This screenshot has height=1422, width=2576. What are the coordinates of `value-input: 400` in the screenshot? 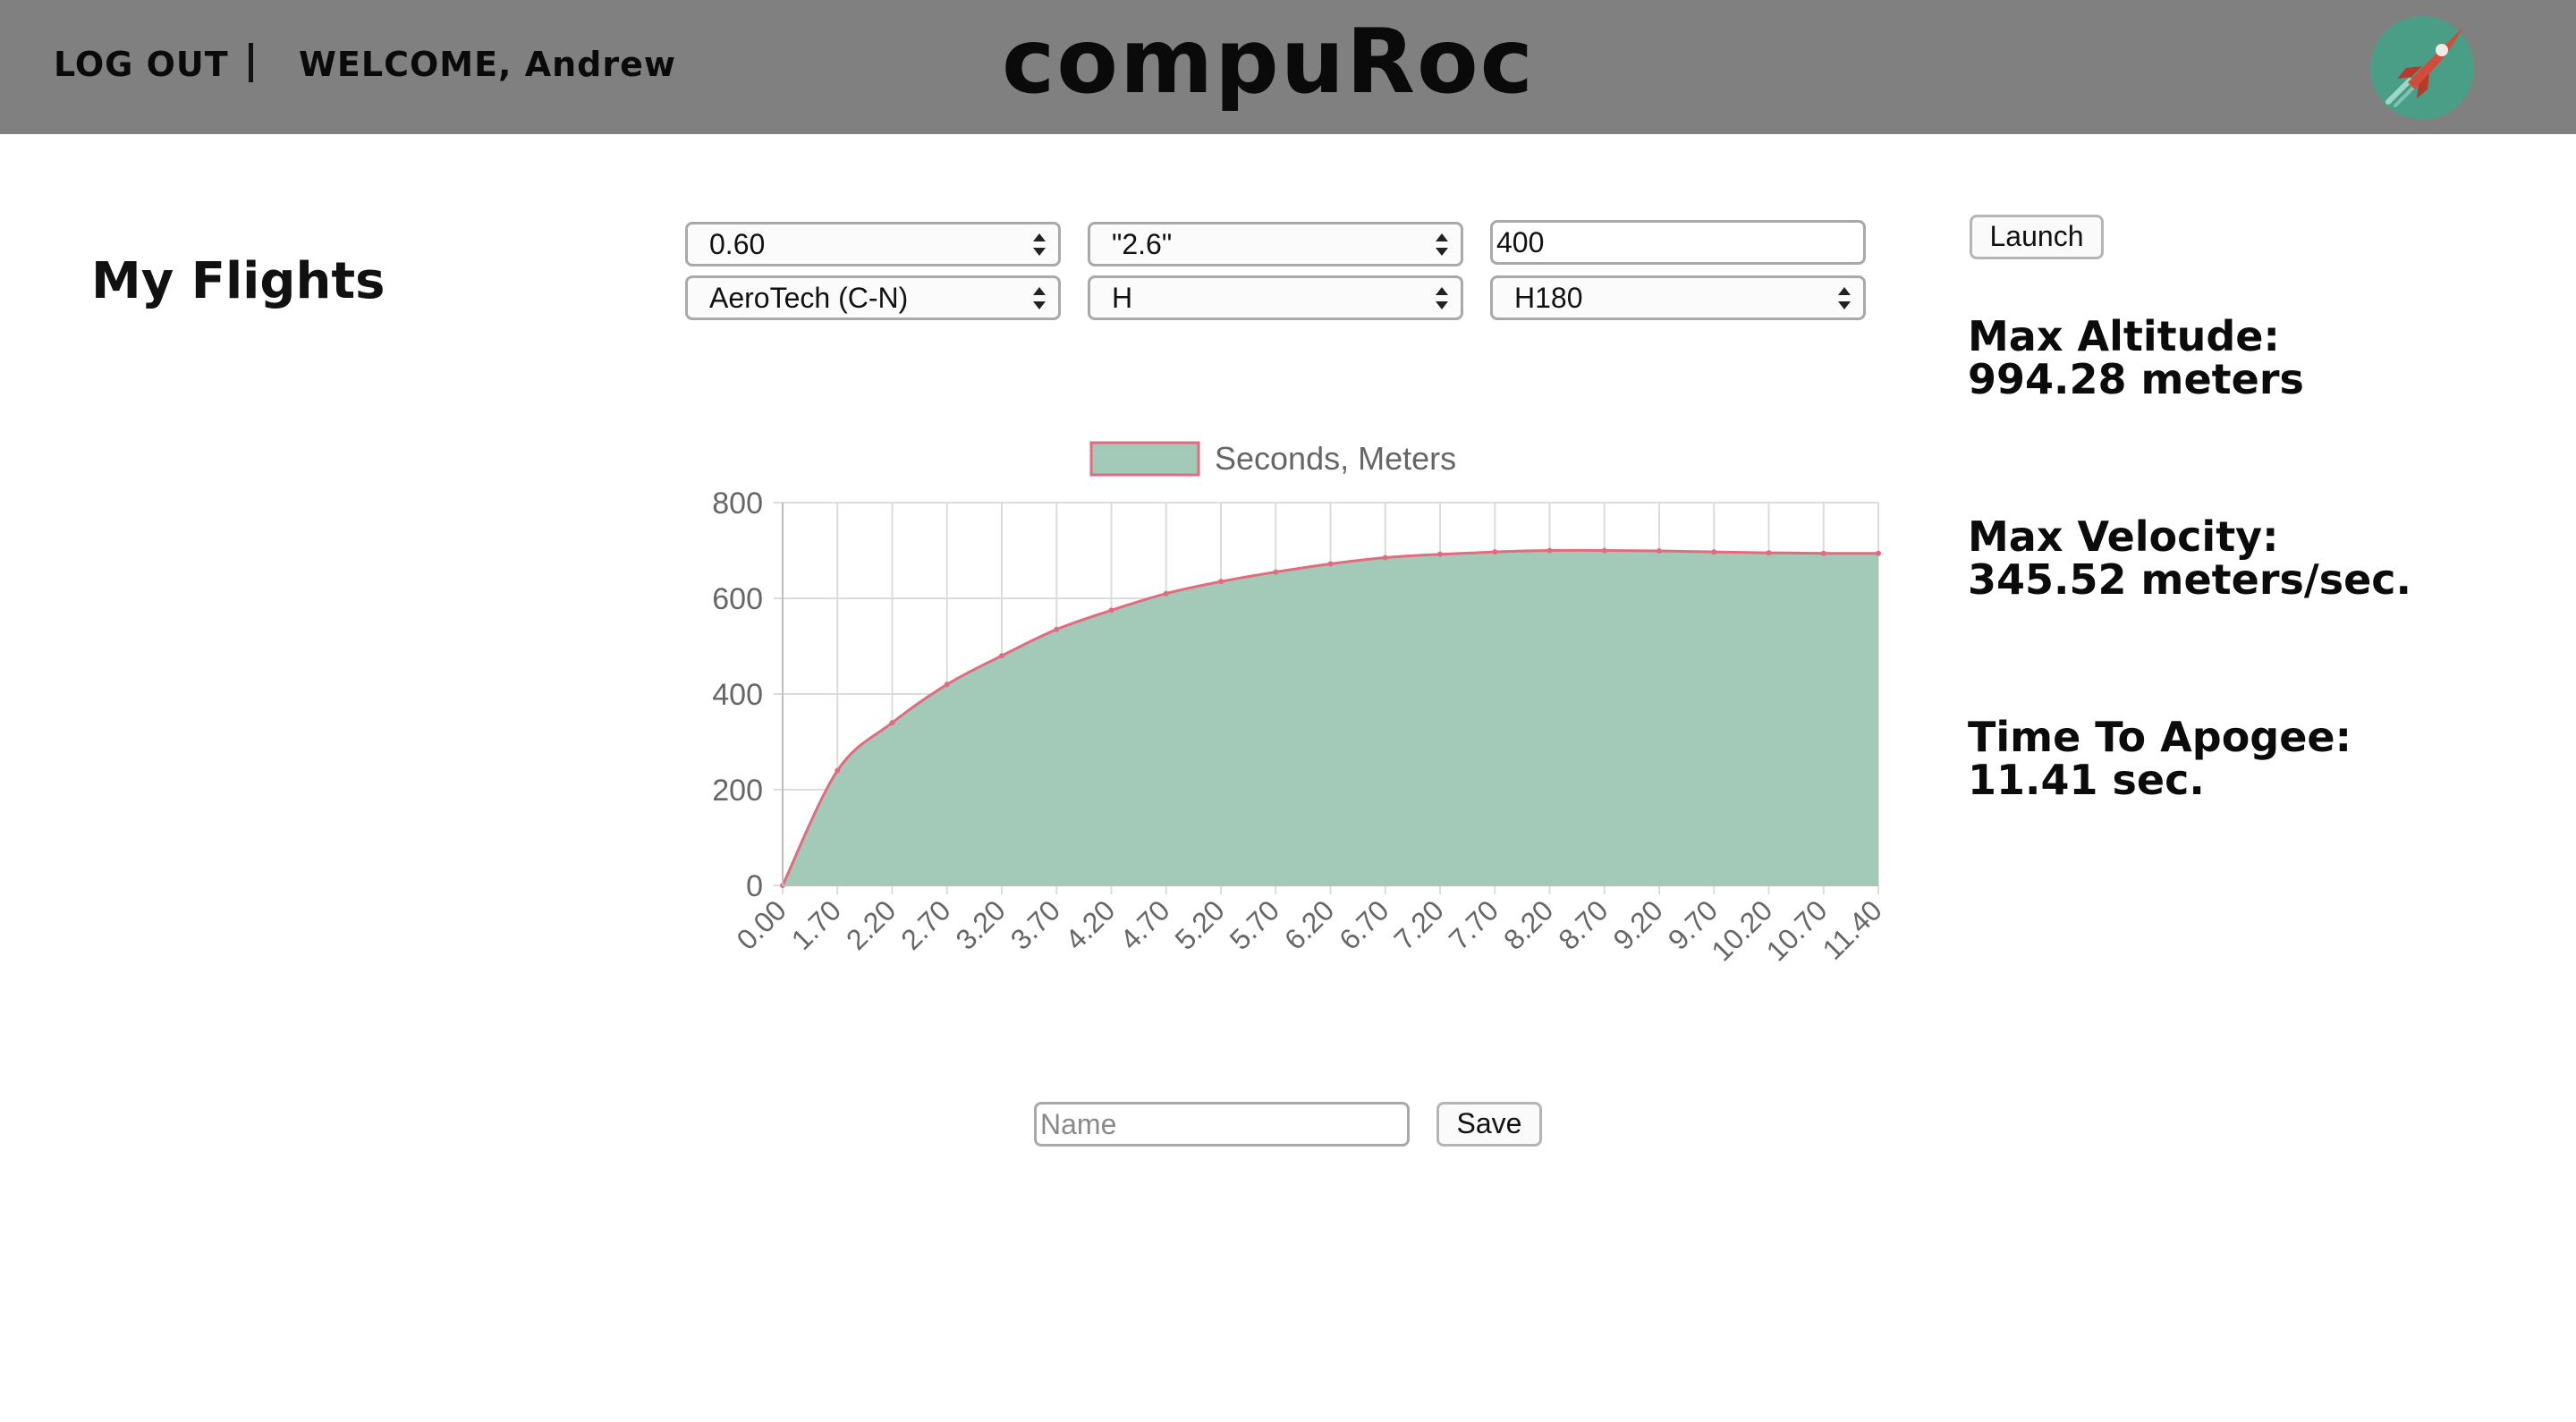 It's located at (1678, 242).